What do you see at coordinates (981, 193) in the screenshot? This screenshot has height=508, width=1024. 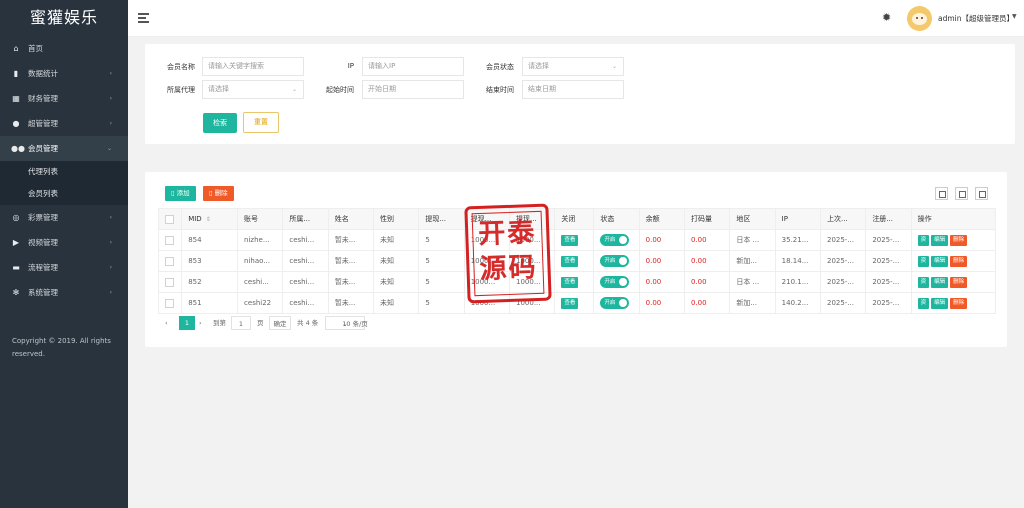 I see `print-icon` at bounding box center [981, 193].